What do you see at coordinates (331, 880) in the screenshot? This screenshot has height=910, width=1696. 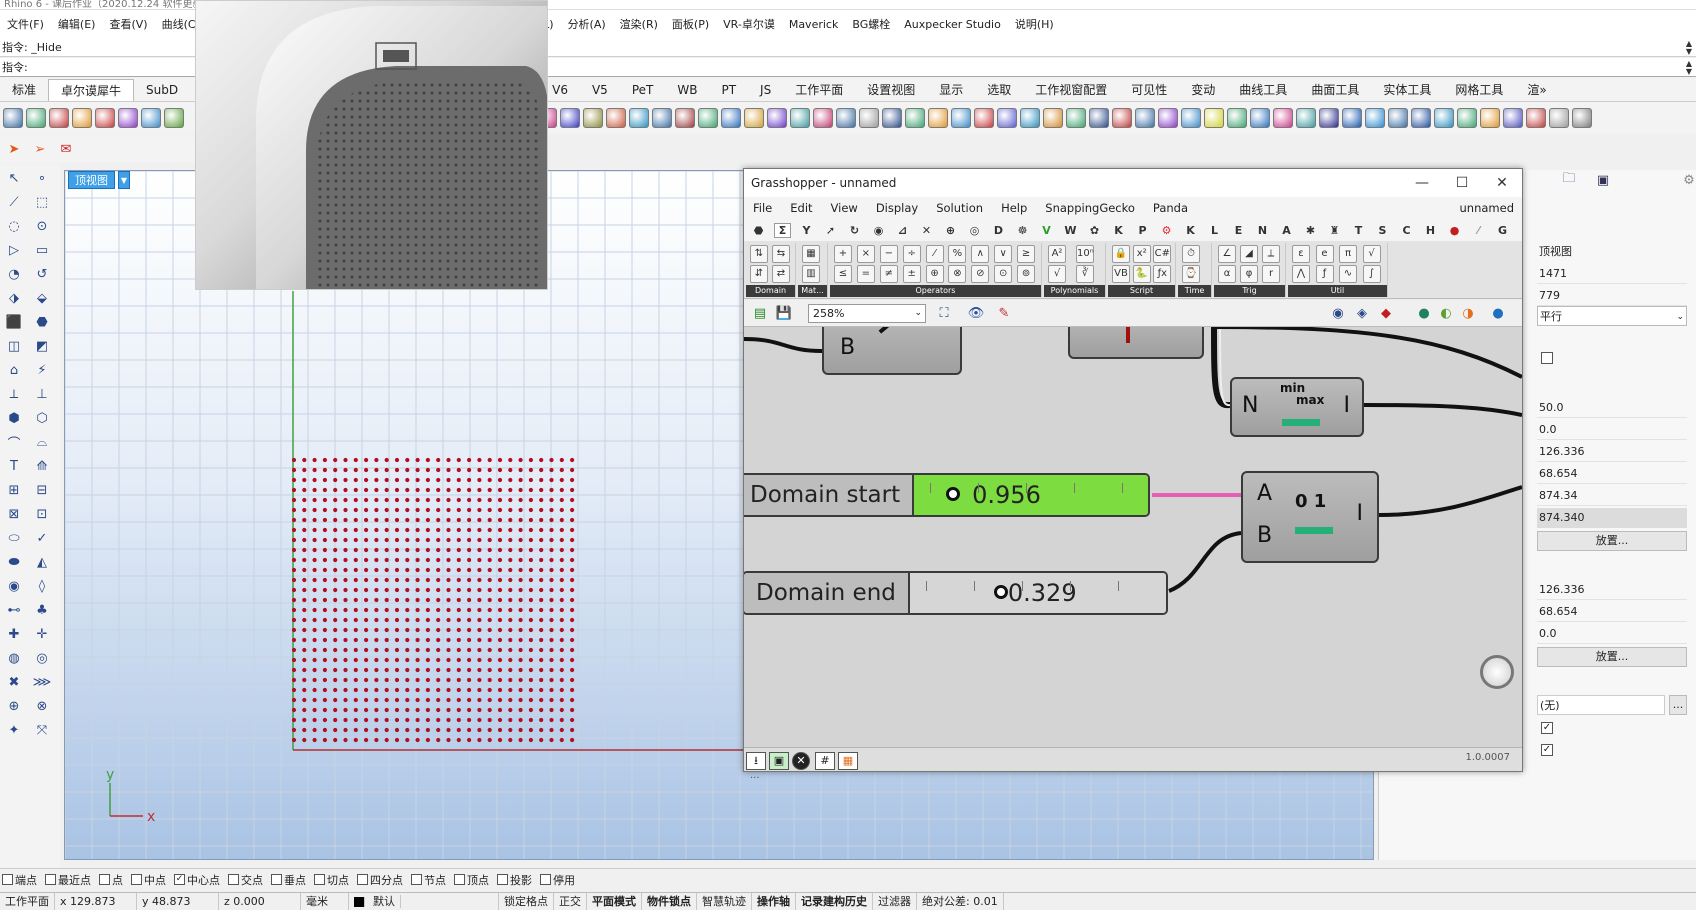 I see `osnap-7: 切点` at bounding box center [331, 880].